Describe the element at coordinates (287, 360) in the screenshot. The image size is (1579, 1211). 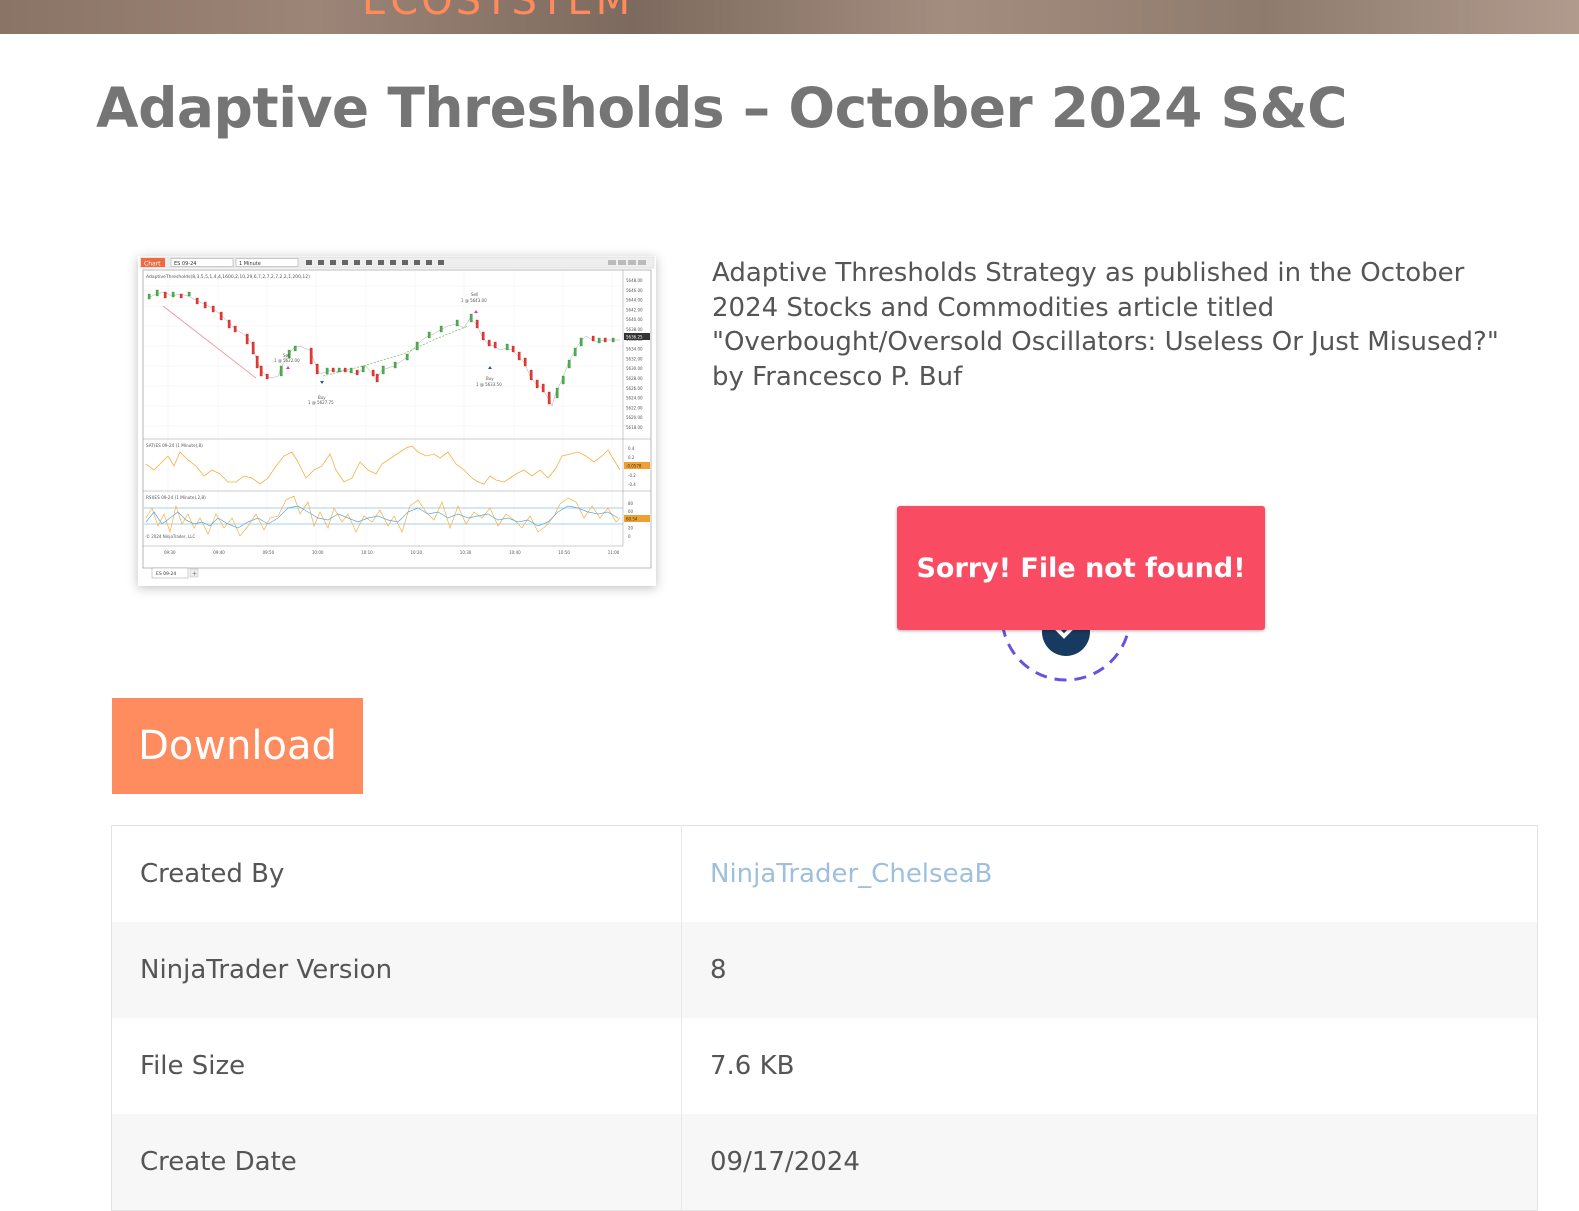
I see `sell-marker-1-value: 1 @ 5622.00` at that location.